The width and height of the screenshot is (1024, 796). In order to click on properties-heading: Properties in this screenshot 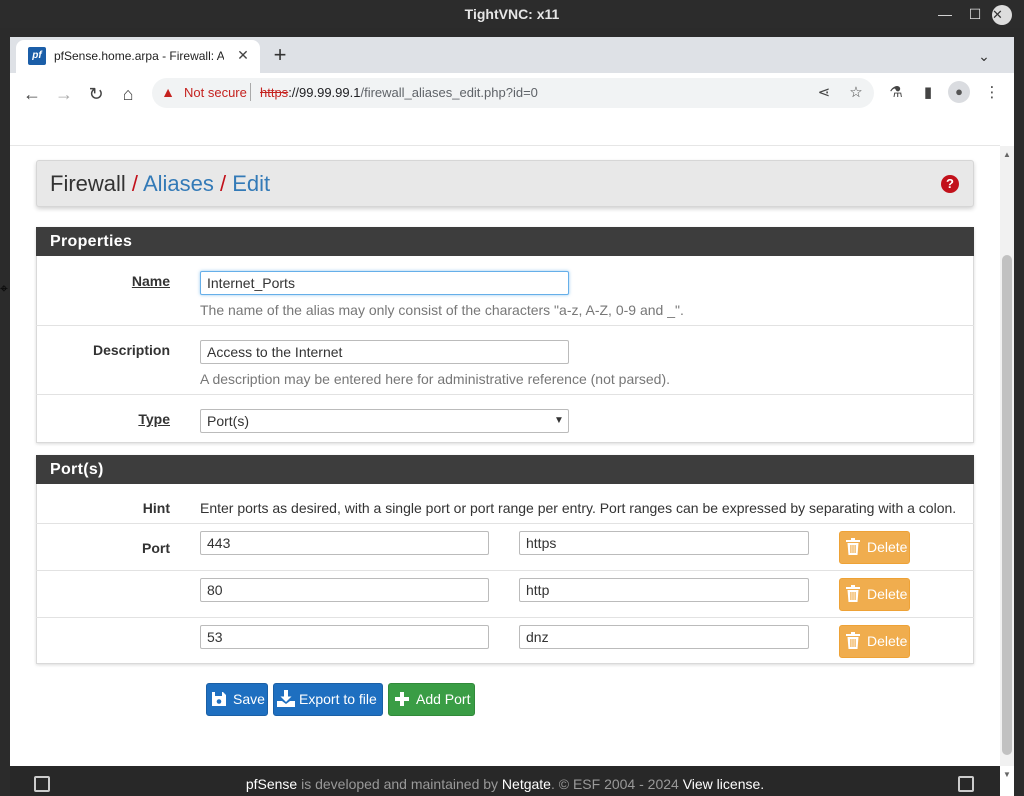, I will do `click(505, 241)`.